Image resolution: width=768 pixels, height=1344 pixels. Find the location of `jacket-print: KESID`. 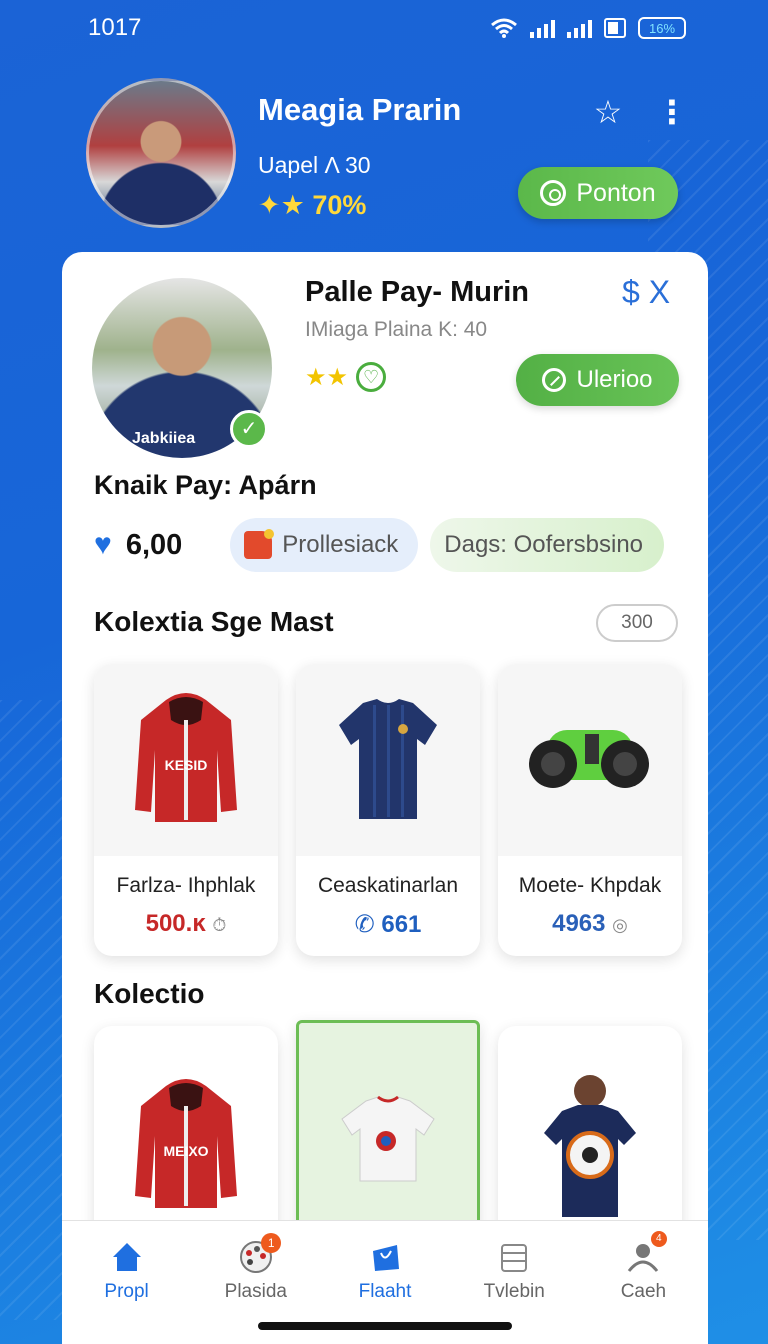

jacket-print: KESID is located at coordinates (186, 765).